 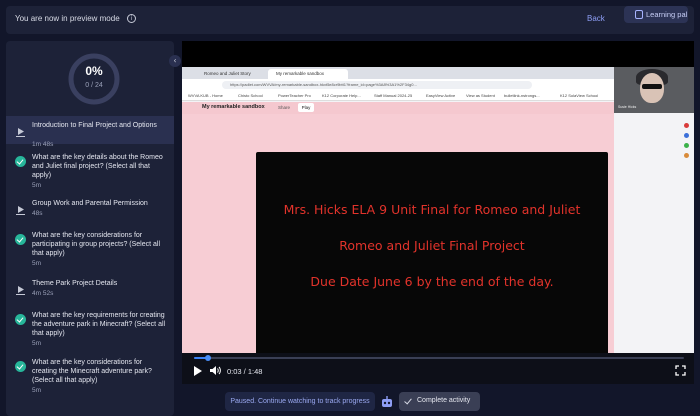 I want to click on fullscreen-icon, so click(x=680, y=370).